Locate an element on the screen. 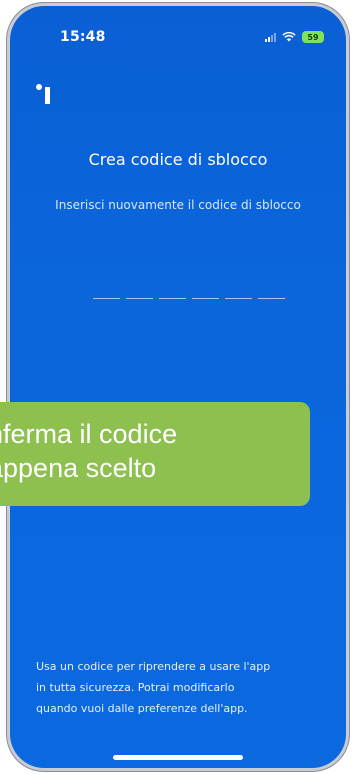 The width and height of the screenshot is (356, 774). callout-annotation: nferma il codice appena scelto is located at coordinates (155, 454).